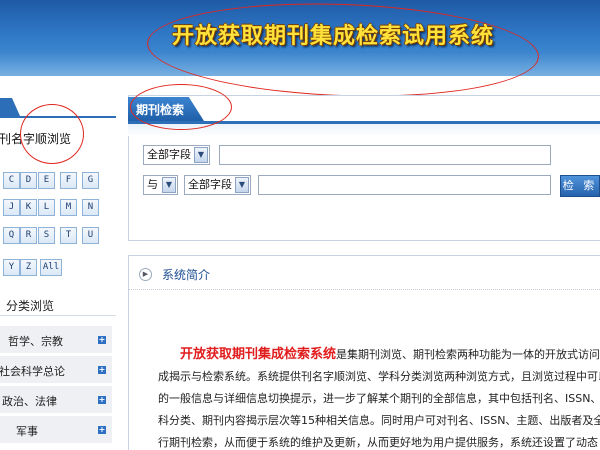 This screenshot has height=450, width=600. What do you see at coordinates (28, 235) in the screenshot?
I see `letter-button-r: R` at bounding box center [28, 235].